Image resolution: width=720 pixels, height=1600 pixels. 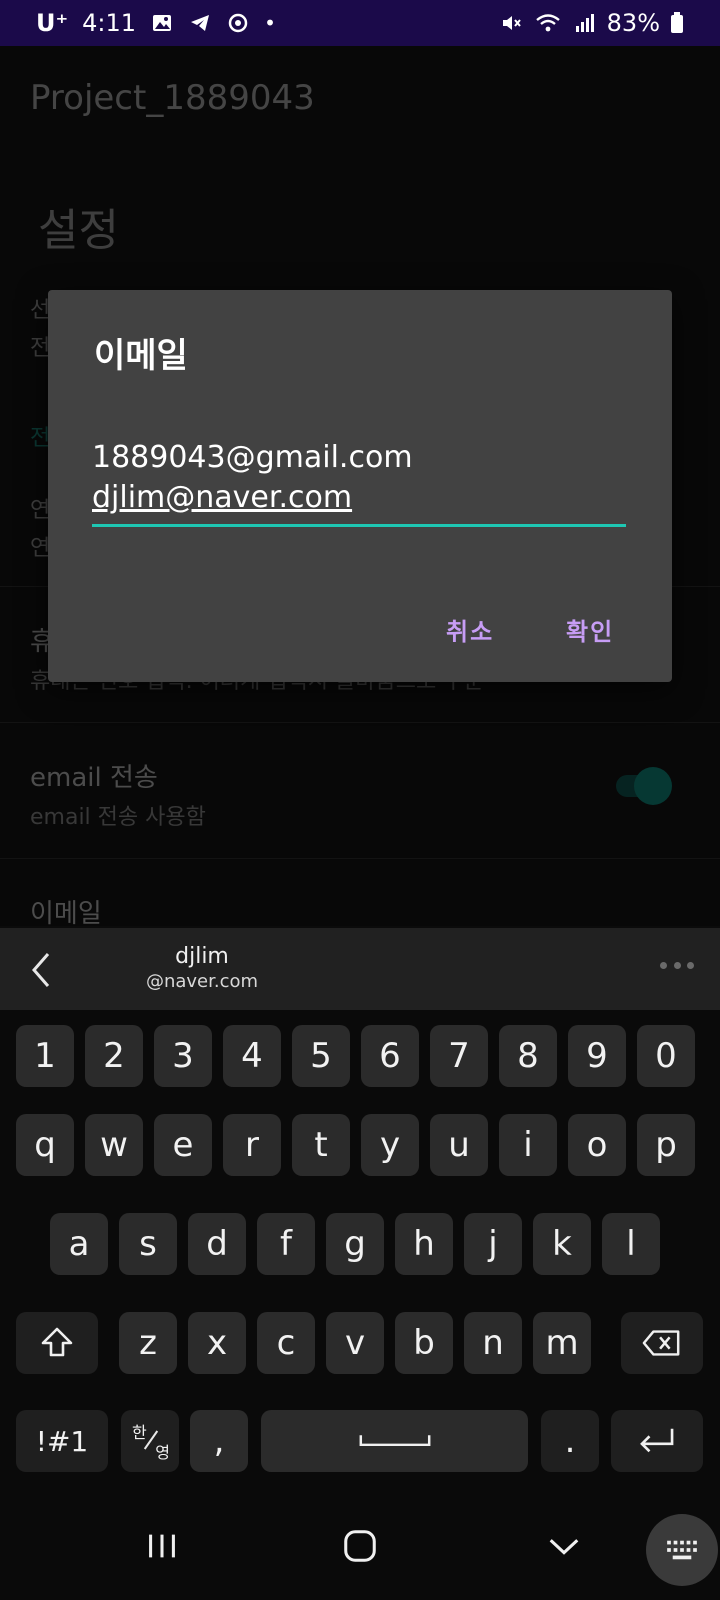 What do you see at coordinates (162, 23) in the screenshot?
I see `gallery-icon` at bounding box center [162, 23].